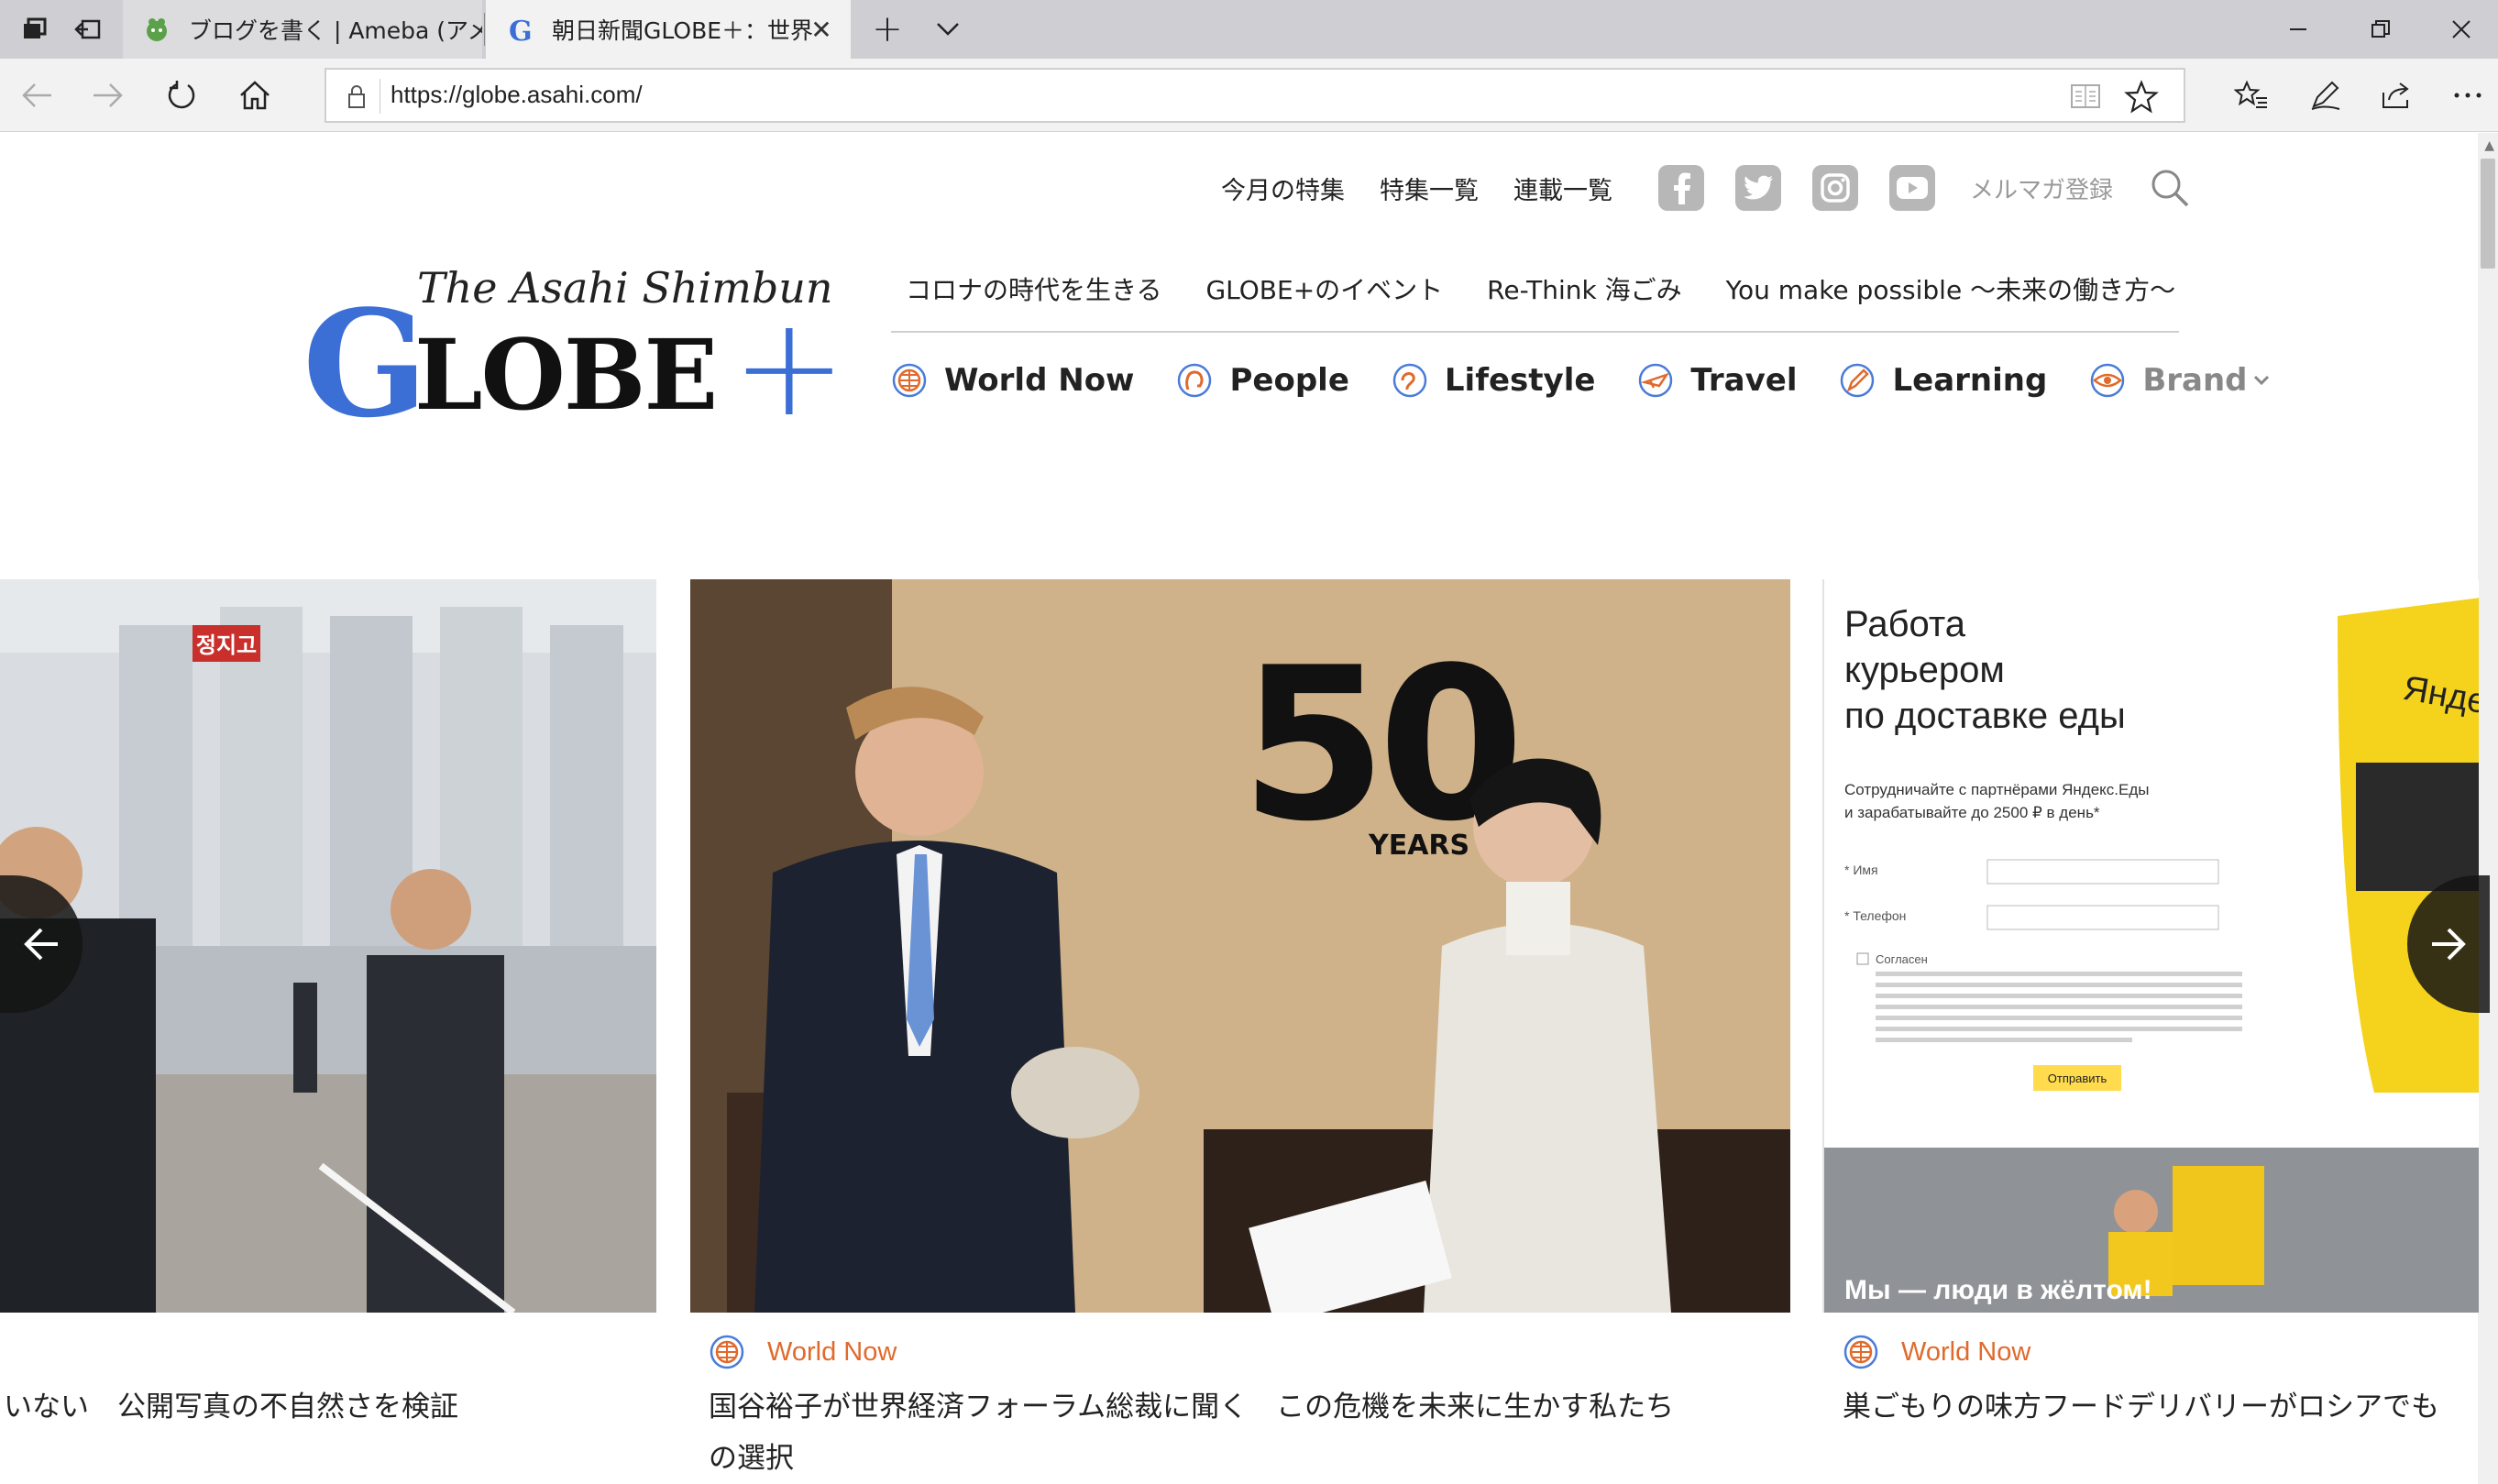 This screenshot has width=2498, height=1484. I want to click on category-world-now: World Now, so click(1013, 380).